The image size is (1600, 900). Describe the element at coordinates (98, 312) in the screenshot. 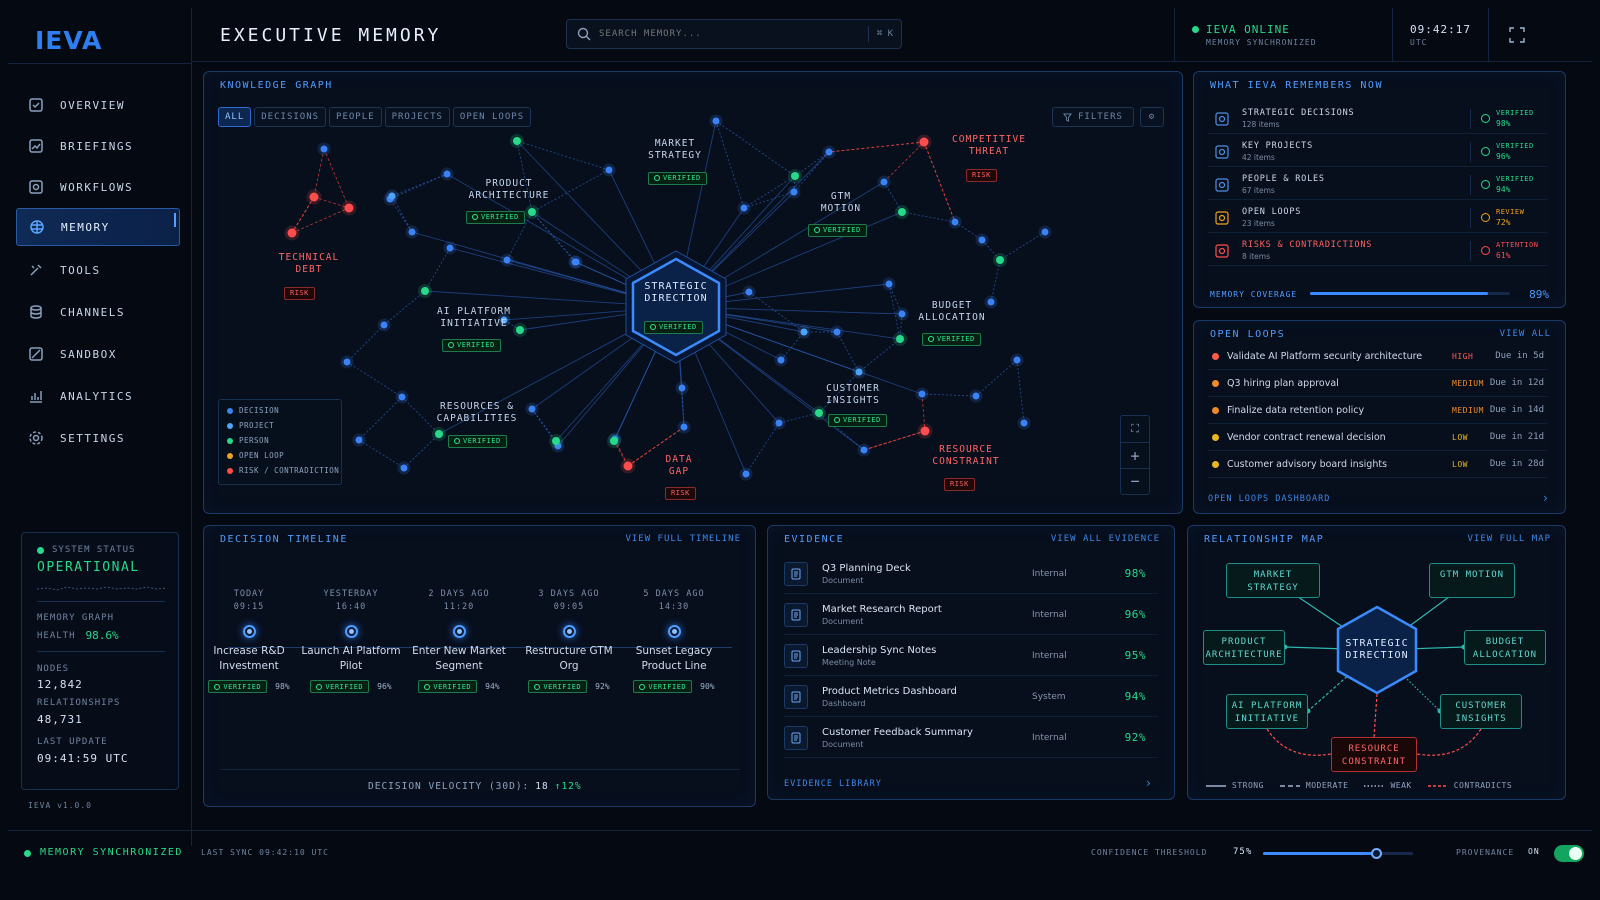

I see `nav-item-channels: CHANNELS` at that location.